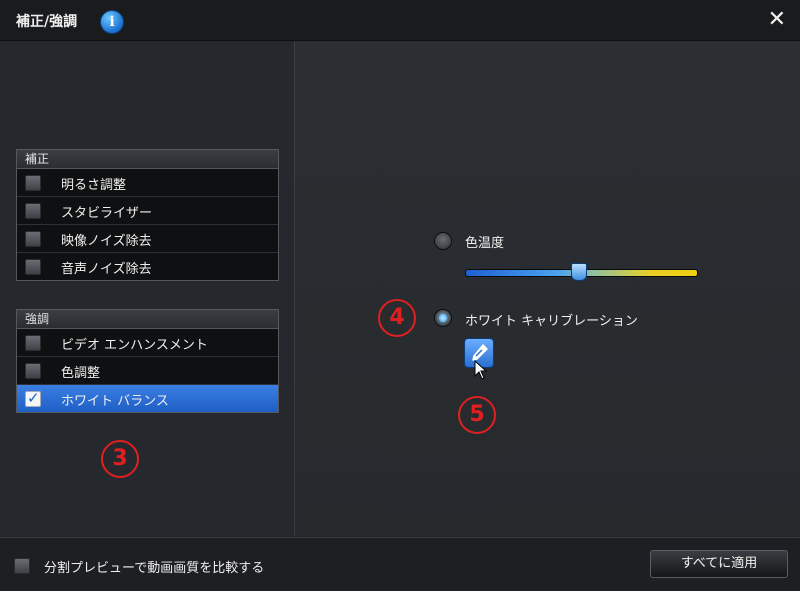 The image size is (800, 591). What do you see at coordinates (443, 318) in the screenshot?
I see `white-calibration-radio` at bounding box center [443, 318].